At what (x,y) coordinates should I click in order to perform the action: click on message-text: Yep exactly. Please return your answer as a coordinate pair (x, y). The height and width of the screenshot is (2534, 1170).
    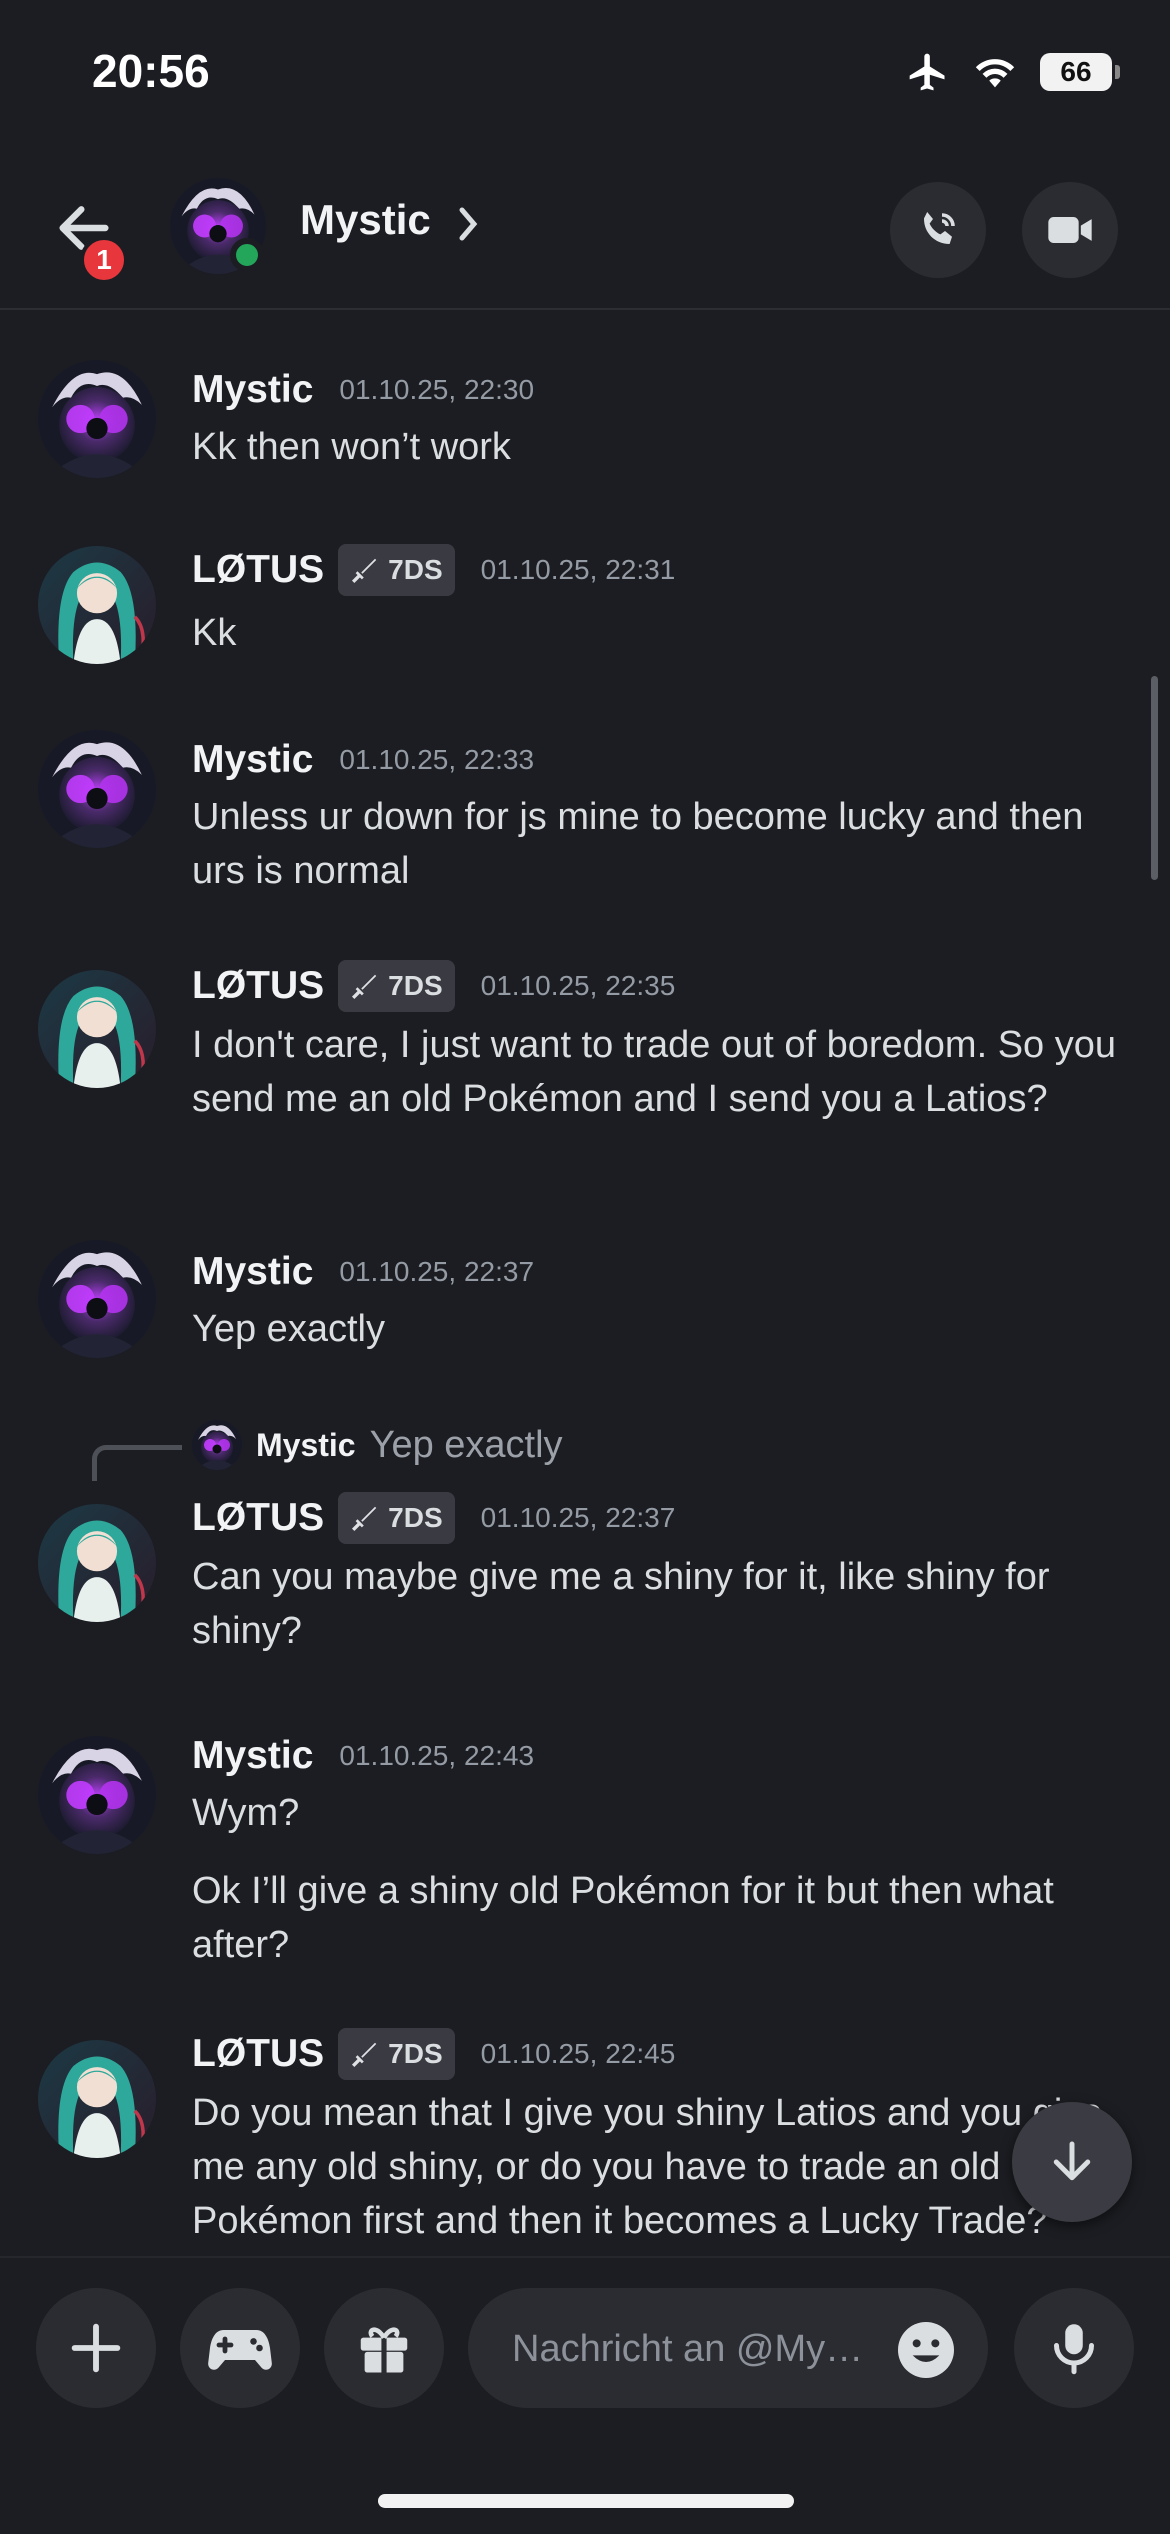
    Looking at the image, I should click on (288, 1329).